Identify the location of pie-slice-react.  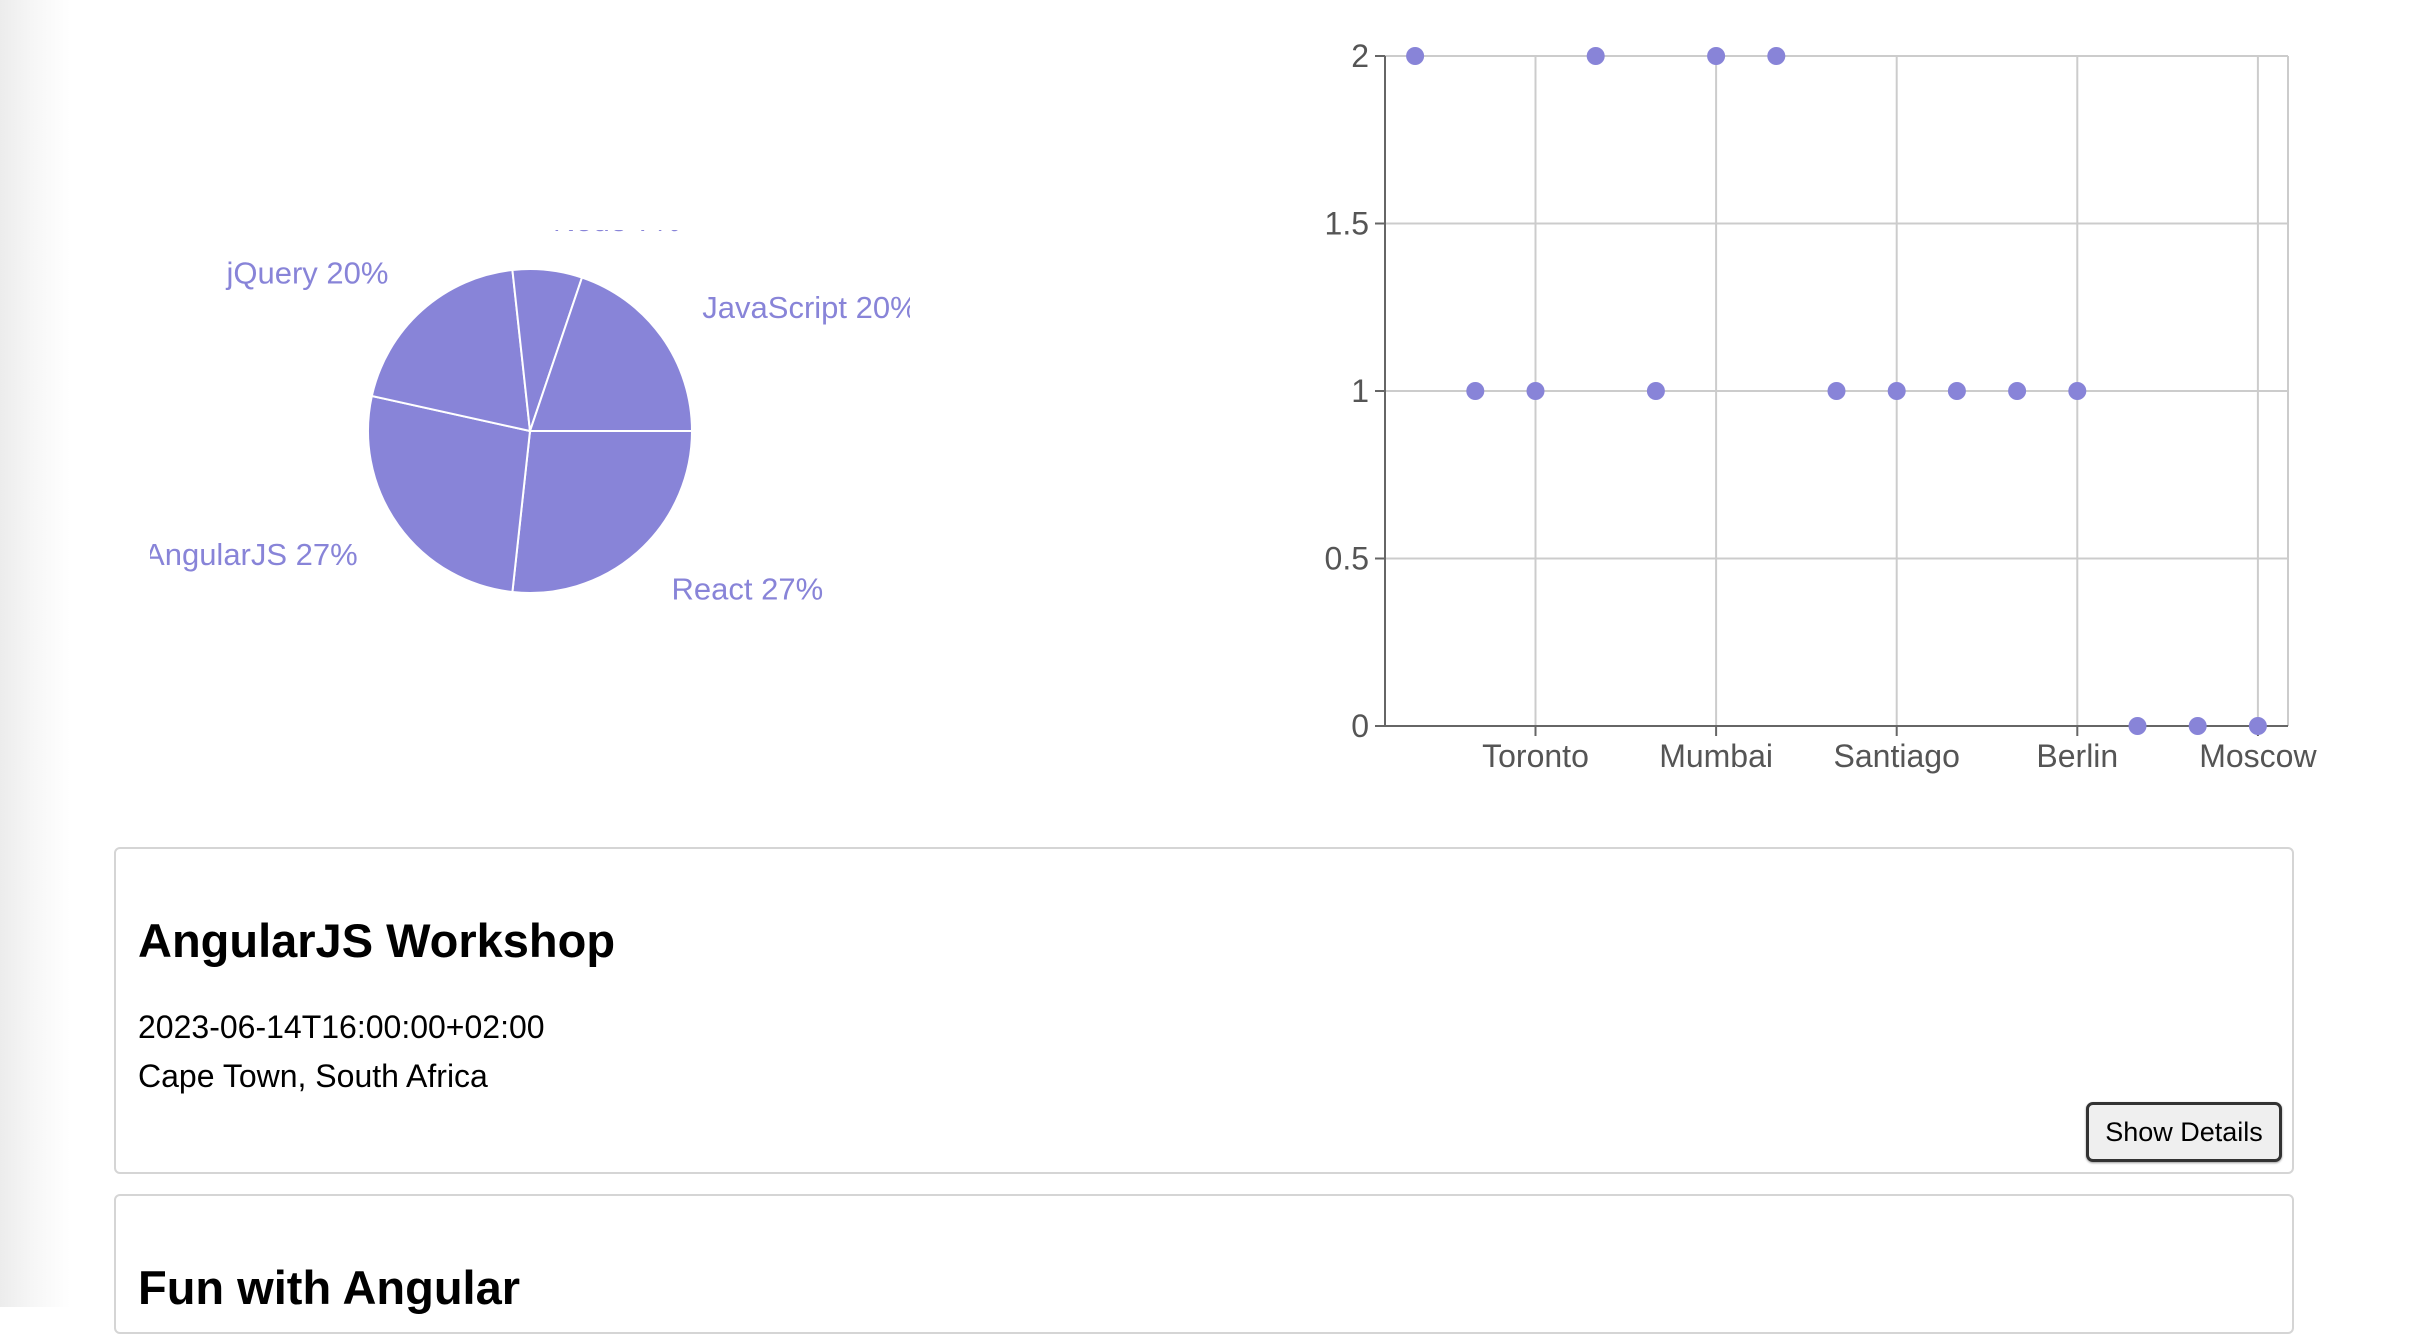
(602, 512).